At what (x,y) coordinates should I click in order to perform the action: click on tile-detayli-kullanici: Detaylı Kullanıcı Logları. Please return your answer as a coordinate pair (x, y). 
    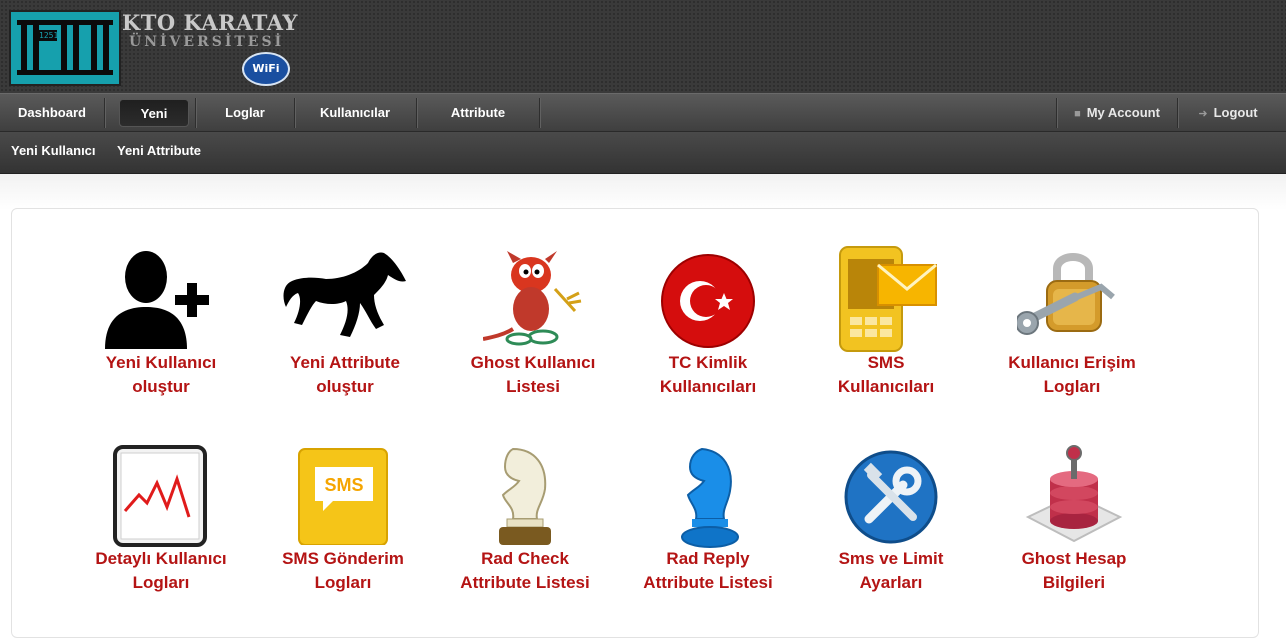
    Looking at the image, I should click on (161, 530).